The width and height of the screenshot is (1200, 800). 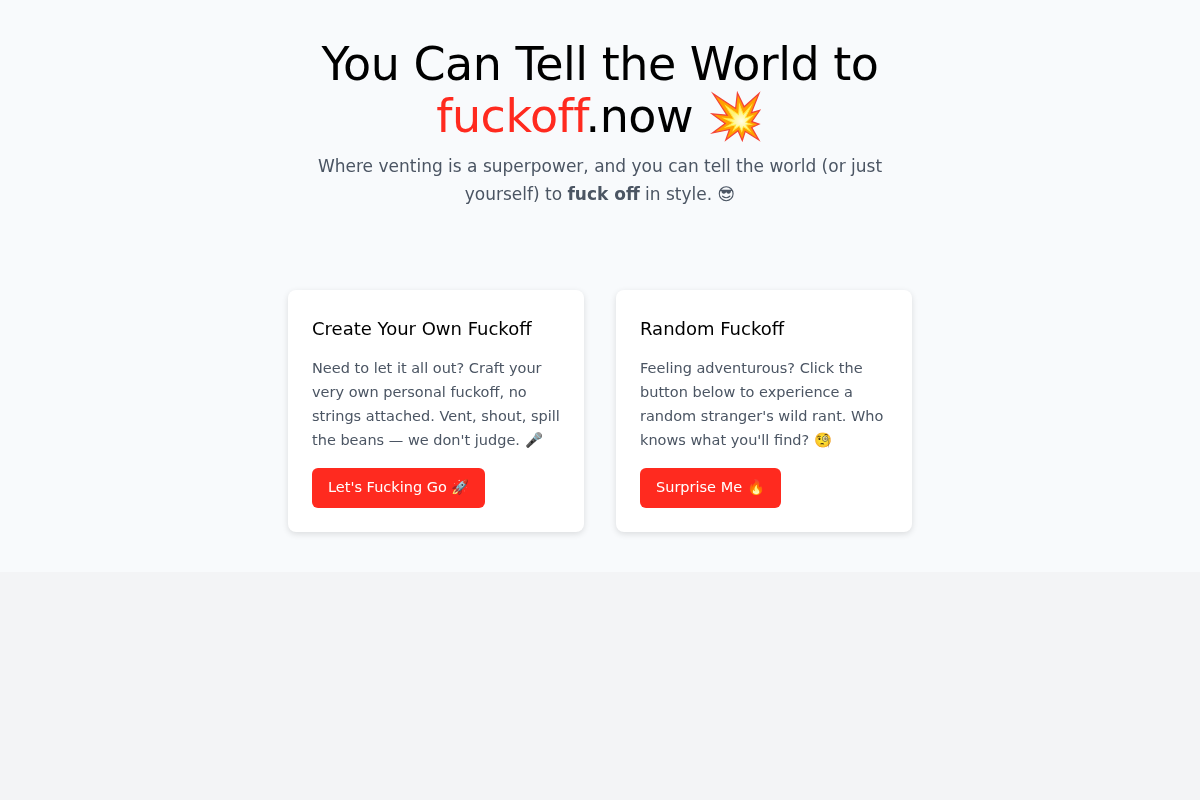 I want to click on card-title: Random Fuckoff, so click(x=712, y=329).